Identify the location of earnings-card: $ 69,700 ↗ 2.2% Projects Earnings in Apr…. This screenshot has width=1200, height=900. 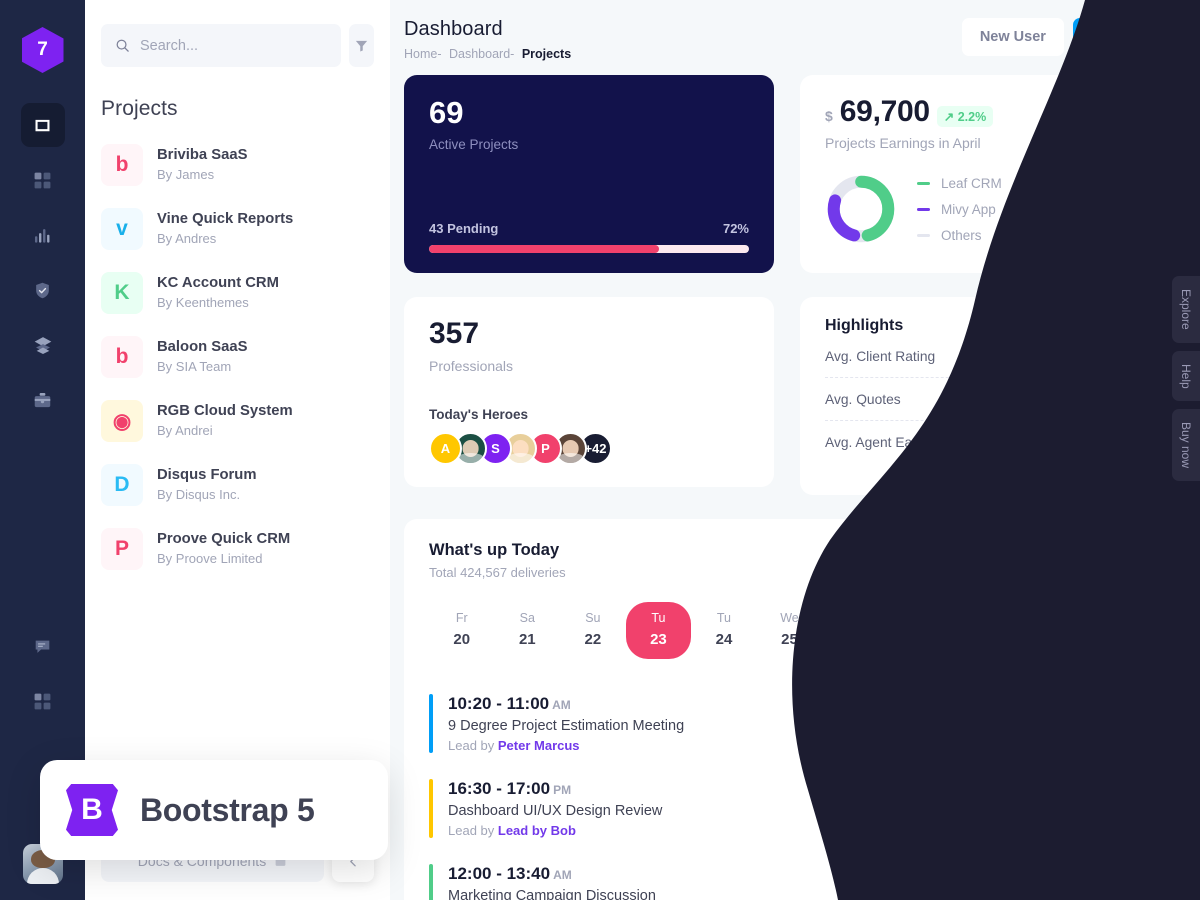
(987, 174).